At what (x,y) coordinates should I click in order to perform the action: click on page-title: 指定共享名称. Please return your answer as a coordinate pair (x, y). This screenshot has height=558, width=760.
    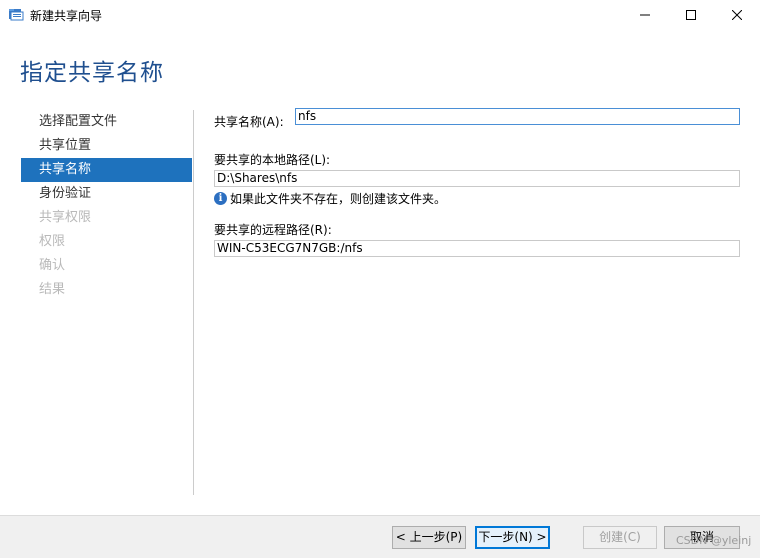
    Looking at the image, I should click on (92, 73).